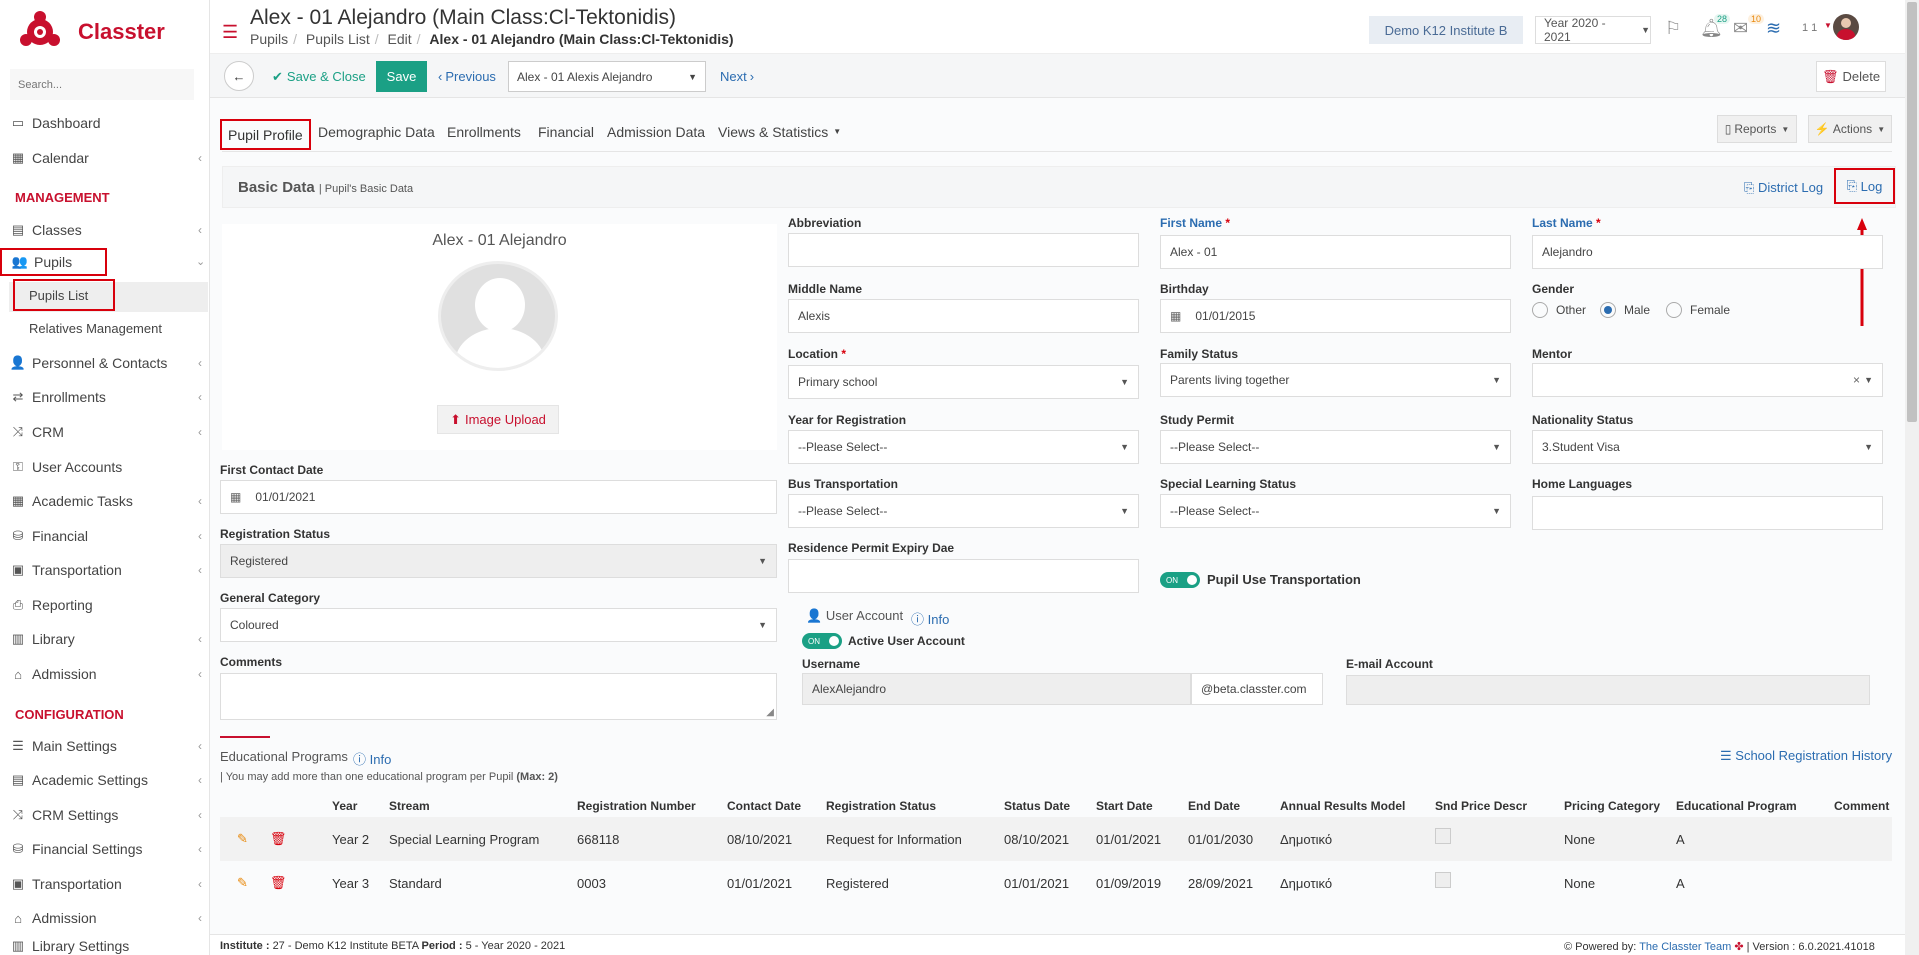  I want to click on bus-select: --Please Select-- ▼, so click(963, 511).